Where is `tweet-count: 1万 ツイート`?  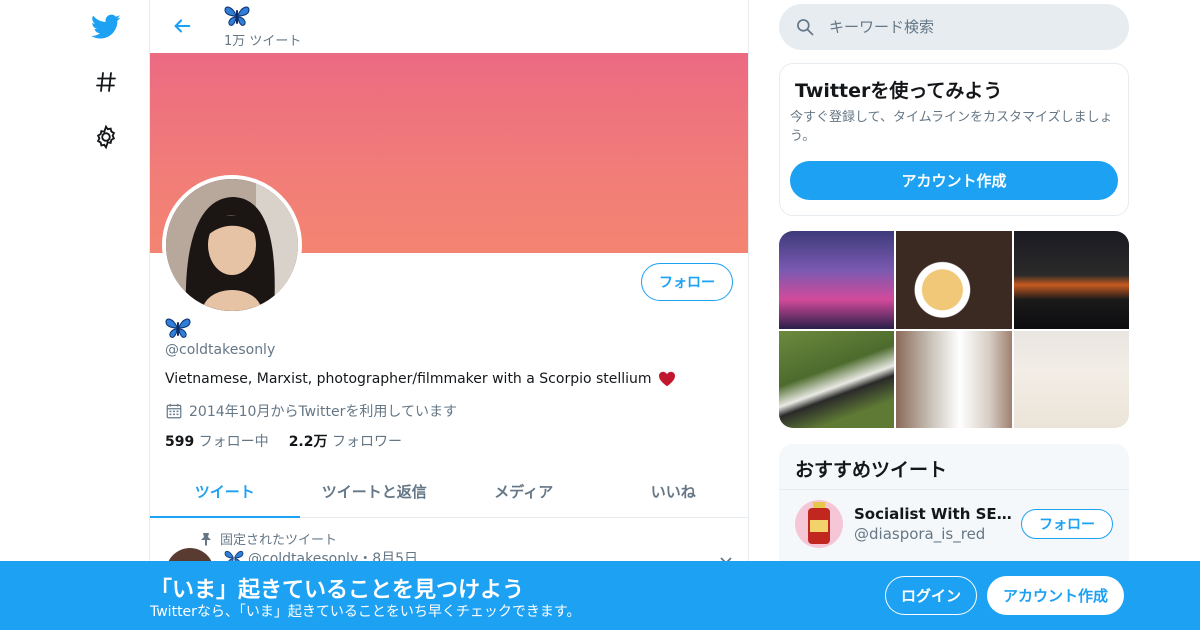 tweet-count: 1万 ツイート is located at coordinates (263, 41).